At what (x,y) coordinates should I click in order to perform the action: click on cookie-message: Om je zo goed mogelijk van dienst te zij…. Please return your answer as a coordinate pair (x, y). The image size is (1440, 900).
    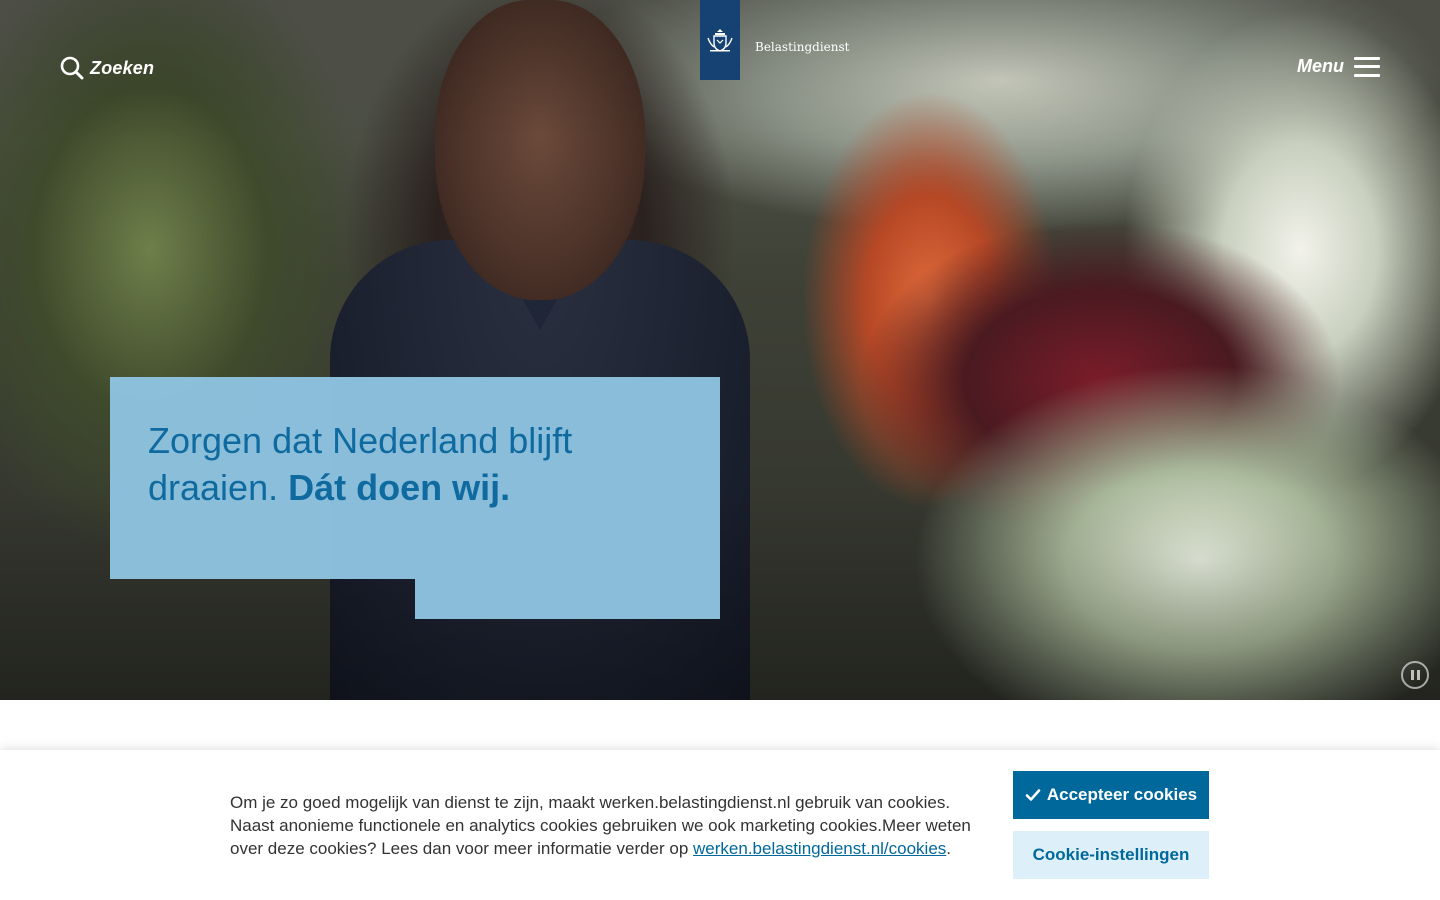
    Looking at the image, I should click on (600, 825).